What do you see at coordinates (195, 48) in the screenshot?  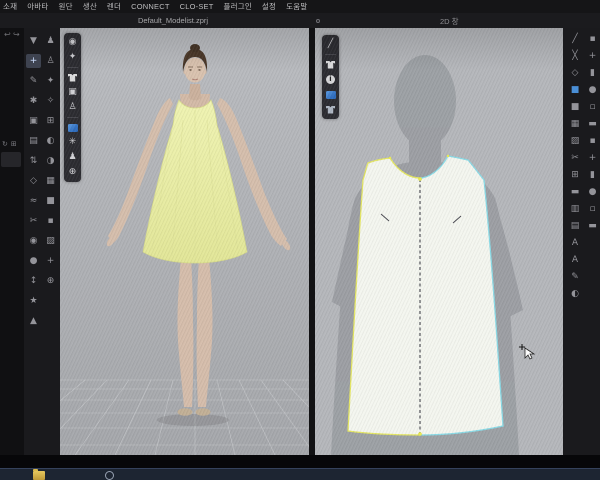 I see `avatar-hair-bun` at bounding box center [195, 48].